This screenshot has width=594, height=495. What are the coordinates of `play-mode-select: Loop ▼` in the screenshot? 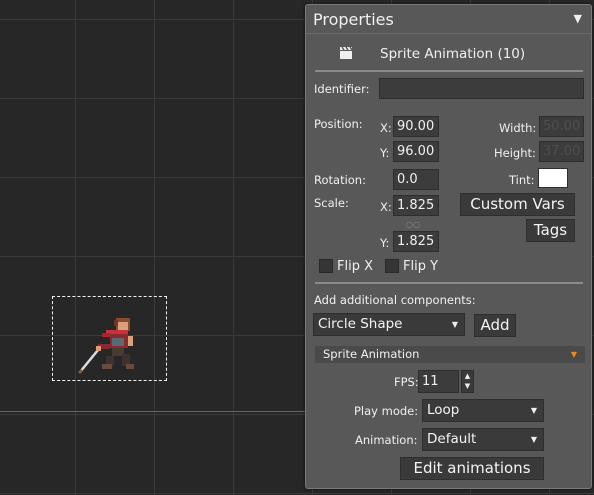 It's located at (483, 410).